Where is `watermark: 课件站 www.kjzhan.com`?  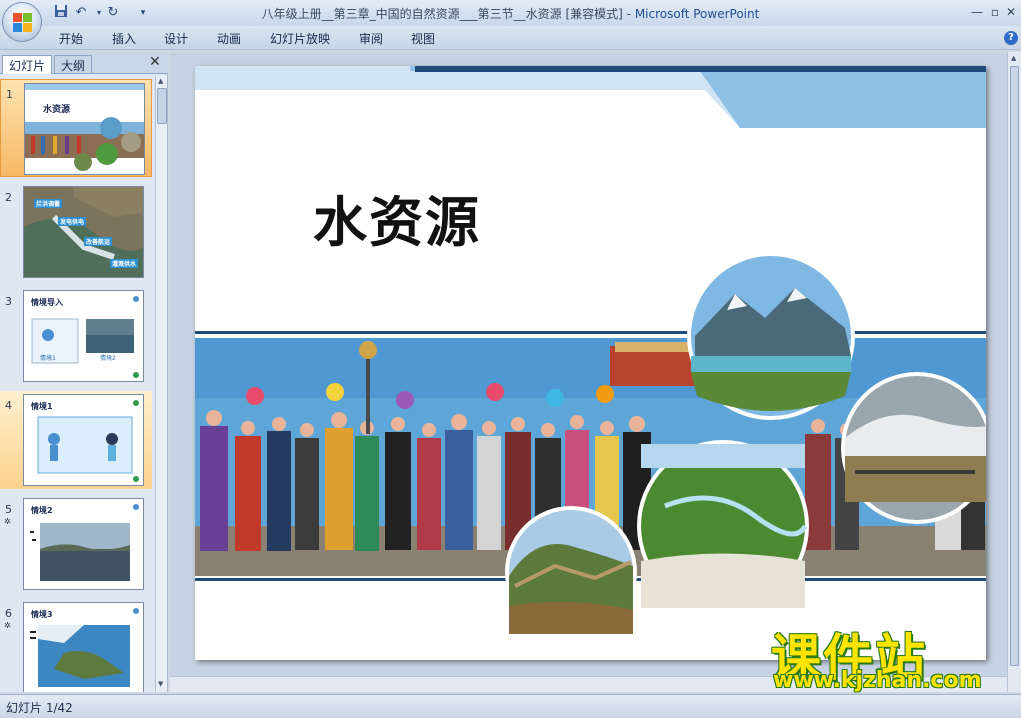 watermark: 课件站 www.kjzhan.com is located at coordinates (891, 657).